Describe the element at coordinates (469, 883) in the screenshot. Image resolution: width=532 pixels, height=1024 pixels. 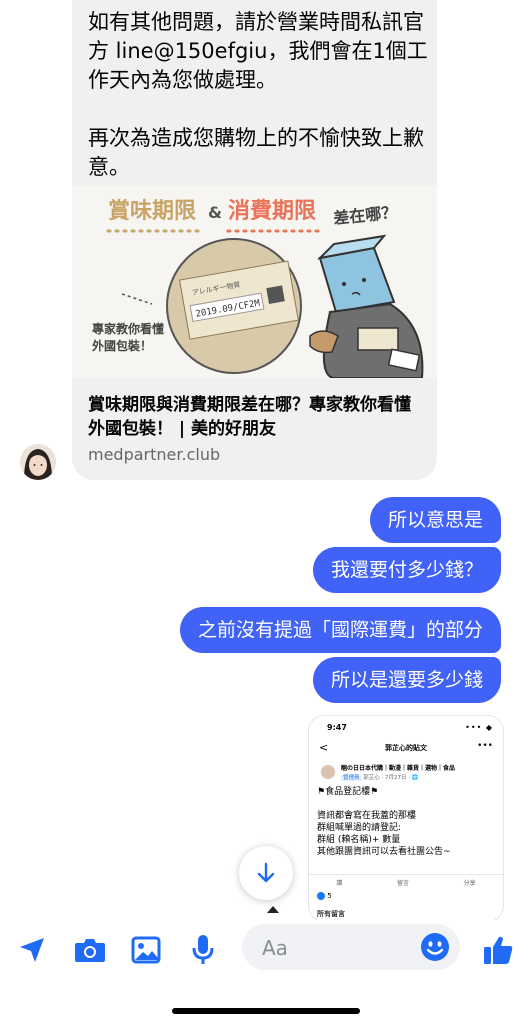
I see `screenshot-share-action: 分享` at that location.